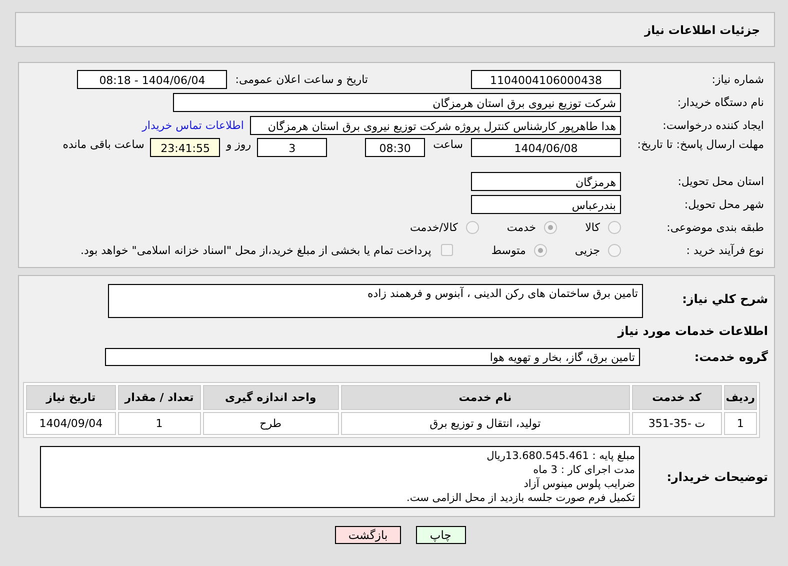 Image resolution: width=788 pixels, height=566 pixels. What do you see at coordinates (185, 147) in the screenshot?
I see `remaining-time-field: 23:41:55` at bounding box center [185, 147].